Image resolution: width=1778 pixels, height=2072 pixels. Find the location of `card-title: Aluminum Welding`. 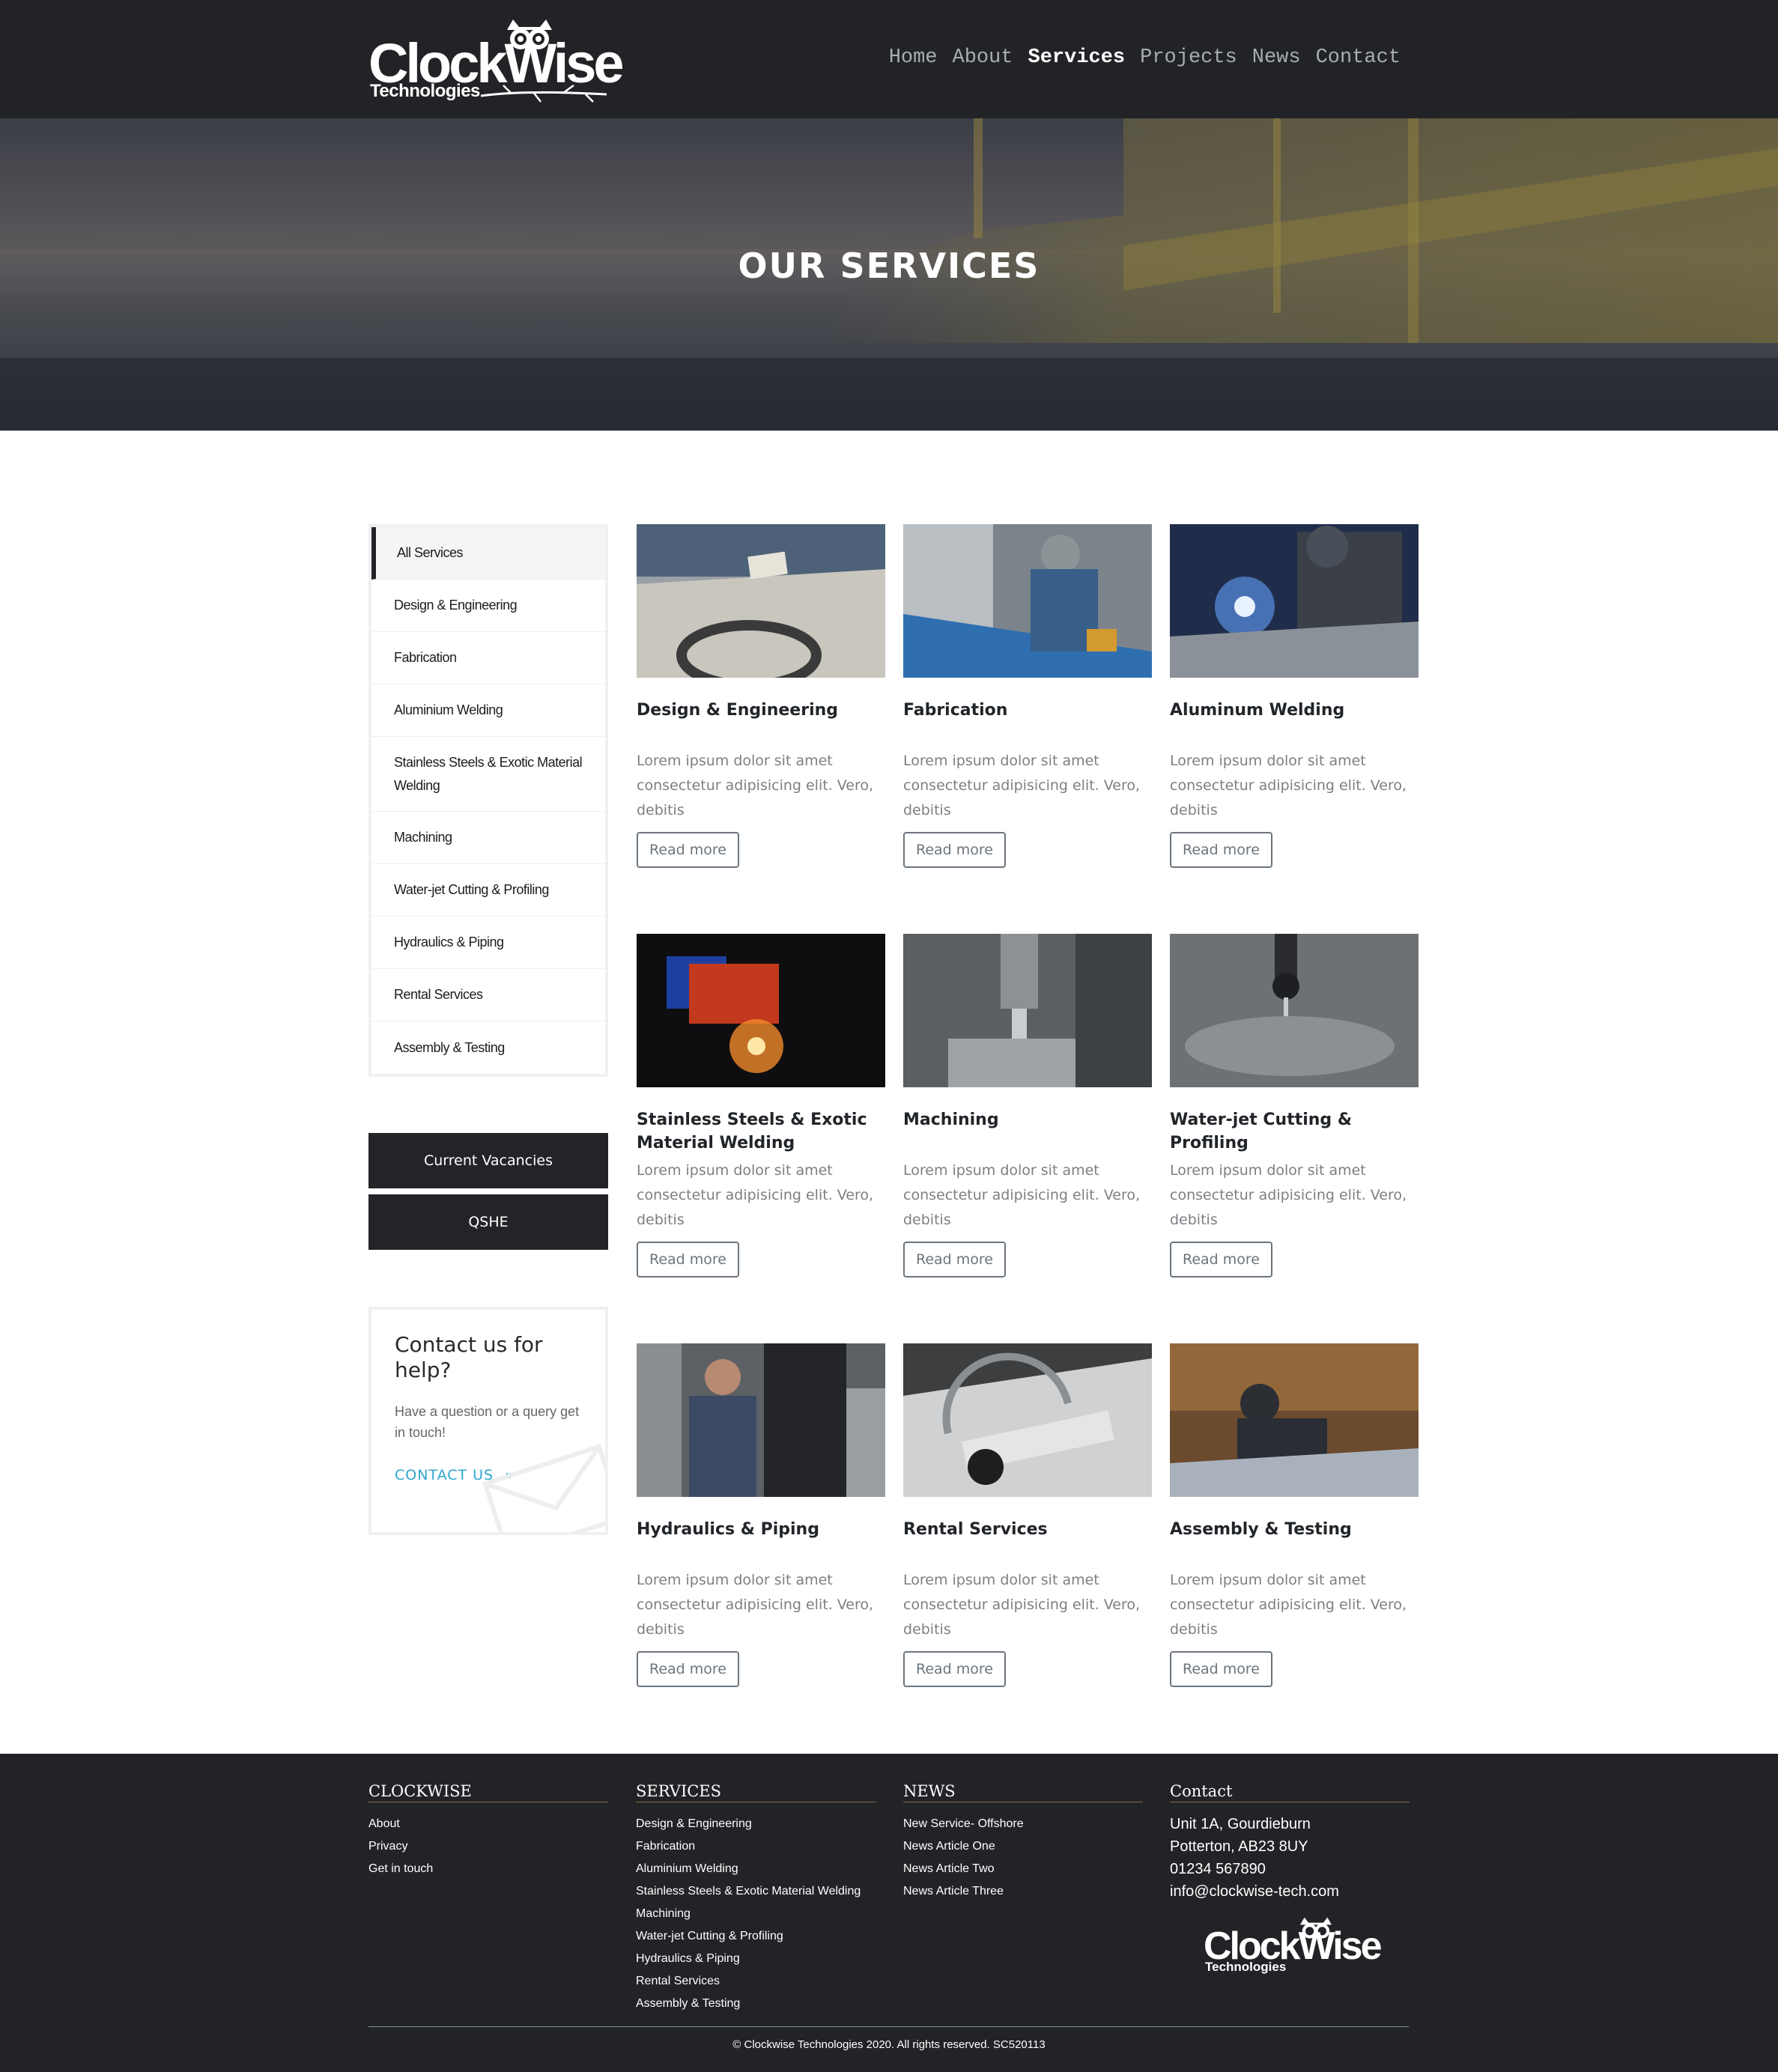

card-title: Aluminum Welding is located at coordinates (1257, 710).